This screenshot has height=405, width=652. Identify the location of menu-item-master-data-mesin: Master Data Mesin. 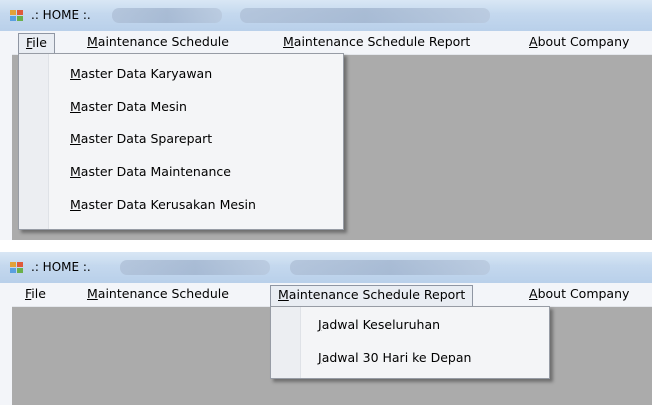
(128, 107).